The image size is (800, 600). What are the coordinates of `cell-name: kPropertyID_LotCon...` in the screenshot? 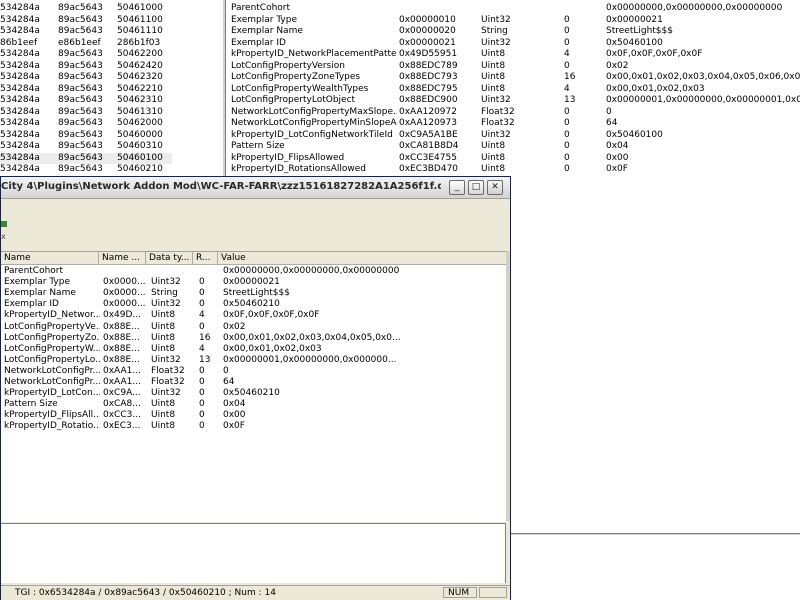 It's located at (52, 393).